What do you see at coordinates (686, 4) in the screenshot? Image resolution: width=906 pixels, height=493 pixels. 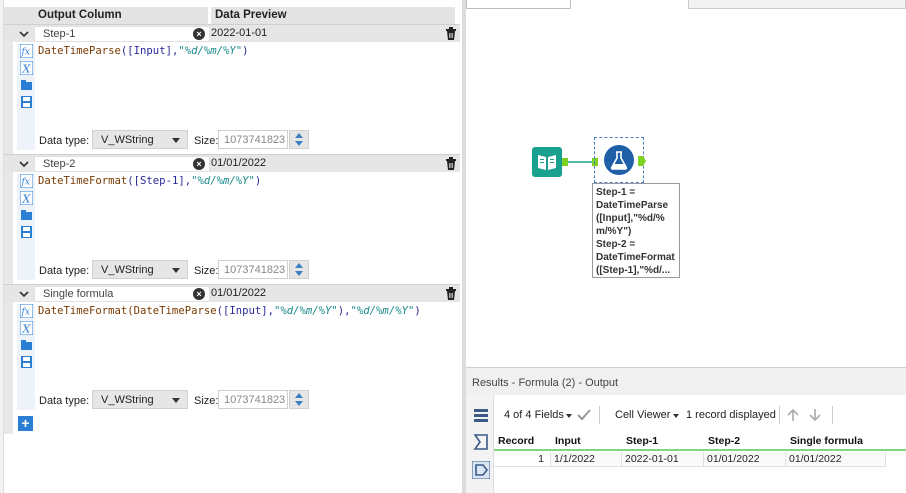 I see `tab-strip` at bounding box center [686, 4].